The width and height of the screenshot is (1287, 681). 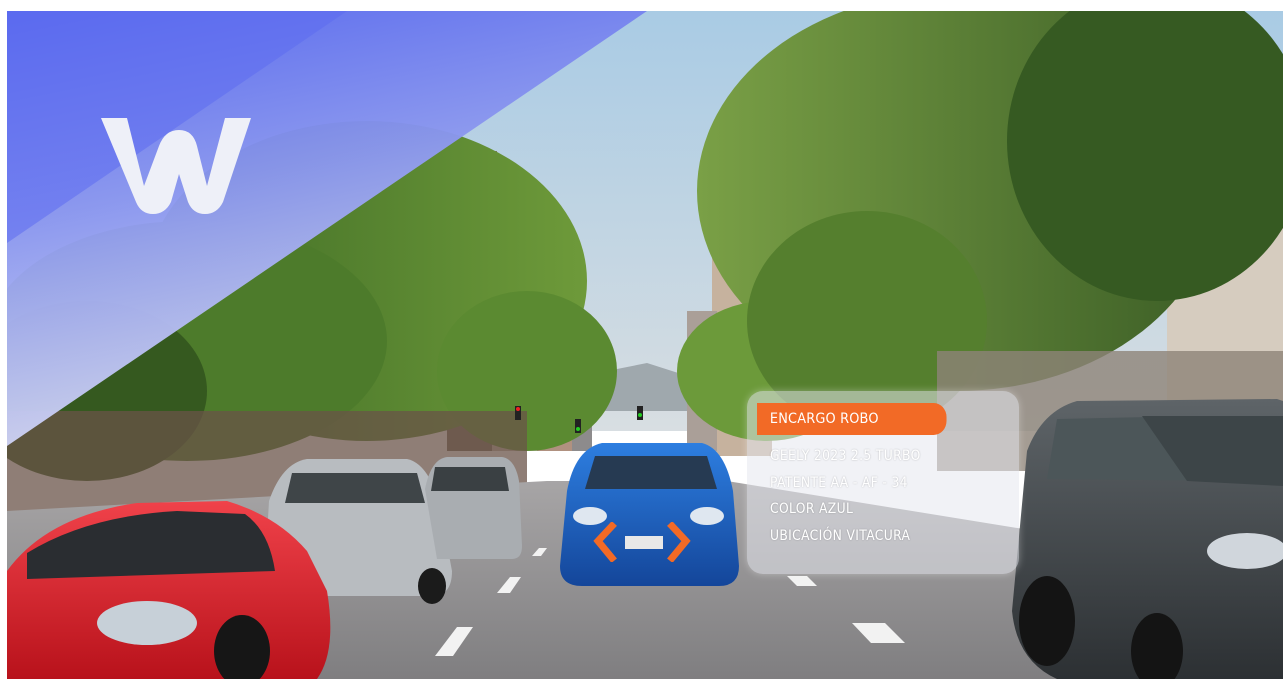 I want to click on vehicle-location: UBICACIÓN VITACURA, so click(x=840, y=536).